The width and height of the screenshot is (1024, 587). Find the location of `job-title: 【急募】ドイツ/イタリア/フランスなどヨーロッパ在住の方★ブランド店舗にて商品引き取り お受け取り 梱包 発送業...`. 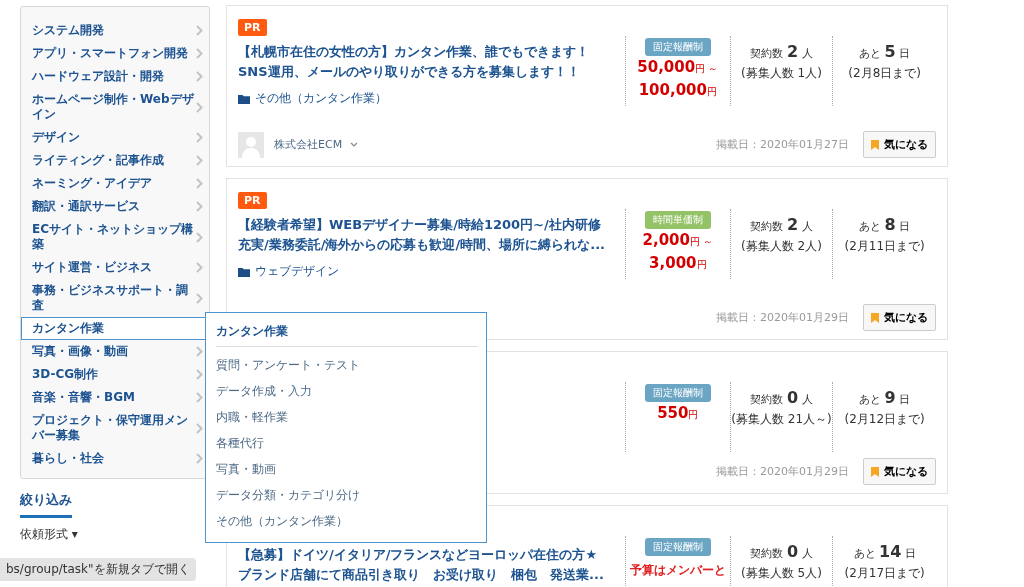

job-title: 【急募】ドイツ/イタリア/フランスなどヨーロッパ在住の方★ブランド店舗にて商品引き取り お受け取り 梱包 発送業... is located at coordinates (424, 565).